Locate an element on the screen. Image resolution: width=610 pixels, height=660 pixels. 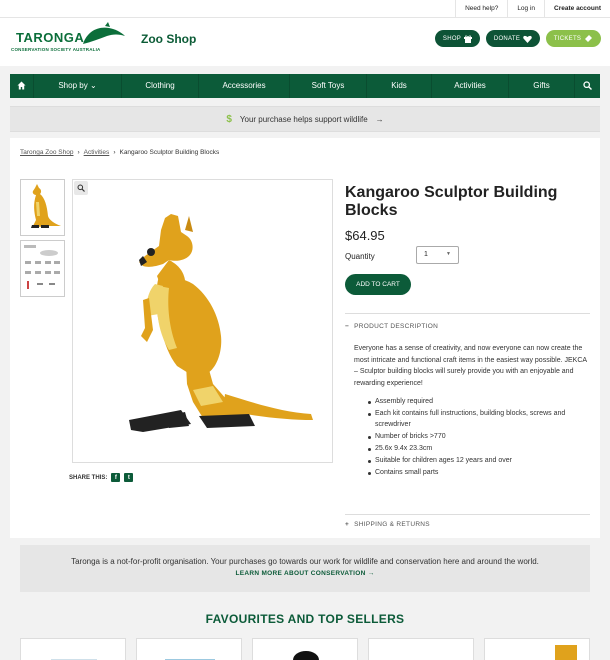
list-item: Contains small parts is located at coordinates (478, 473).